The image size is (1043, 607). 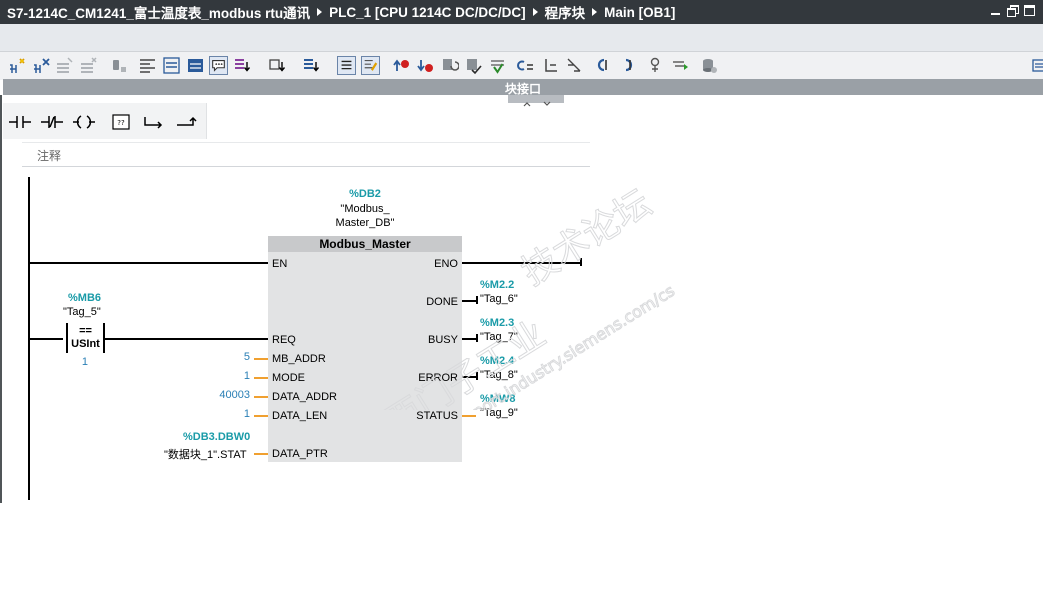 I want to click on data-addr-value: 40003, so click(x=220, y=395).